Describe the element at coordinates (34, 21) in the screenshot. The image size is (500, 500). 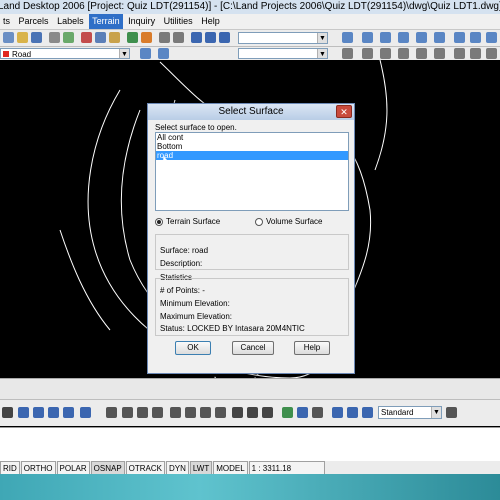
I see `menu-item-parcels: Parcels` at that location.